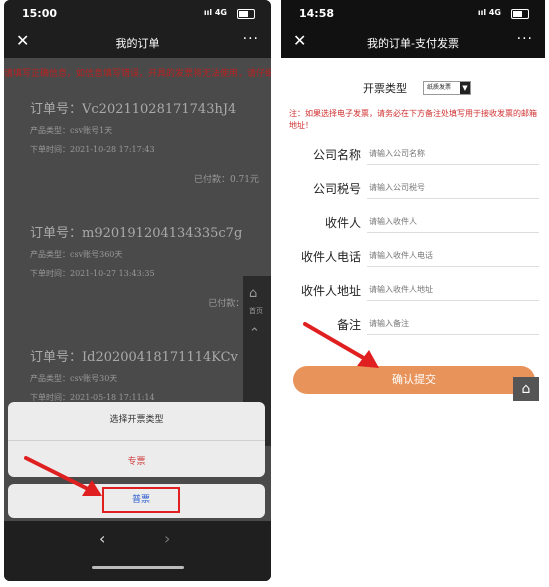 The image size is (549, 587). I want to click on field-label: 收件人地址, so click(330, 291).